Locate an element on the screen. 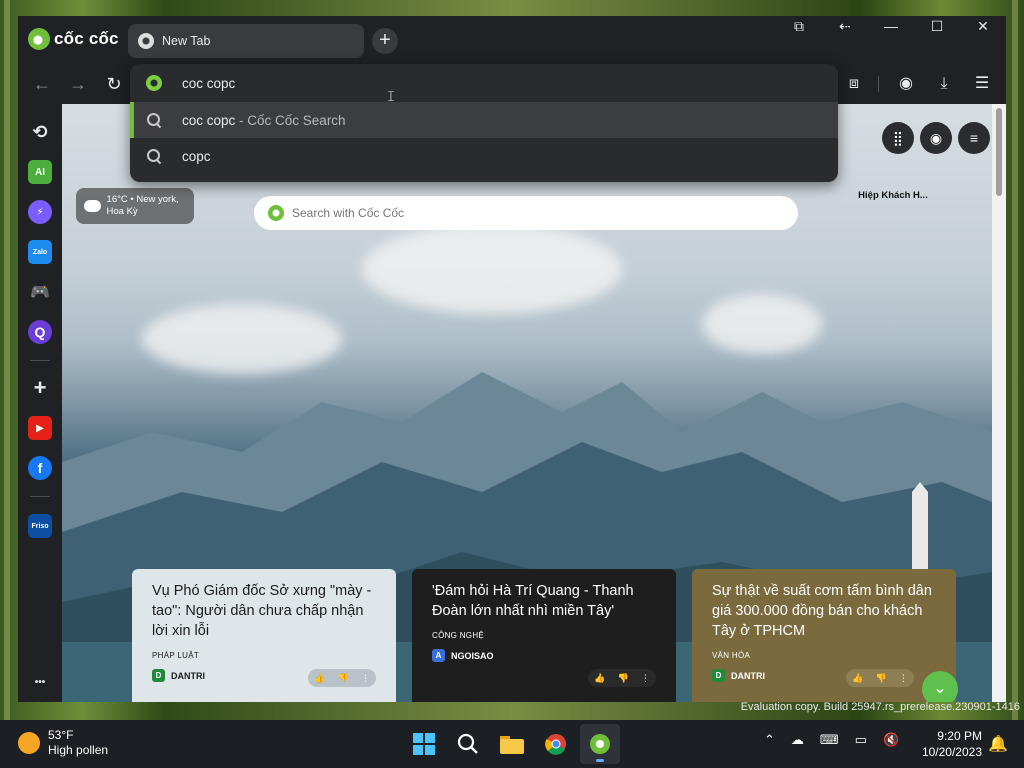 This screenshot has height=768, width=1024. minimize-button: — is located at coordinates (891, 26).